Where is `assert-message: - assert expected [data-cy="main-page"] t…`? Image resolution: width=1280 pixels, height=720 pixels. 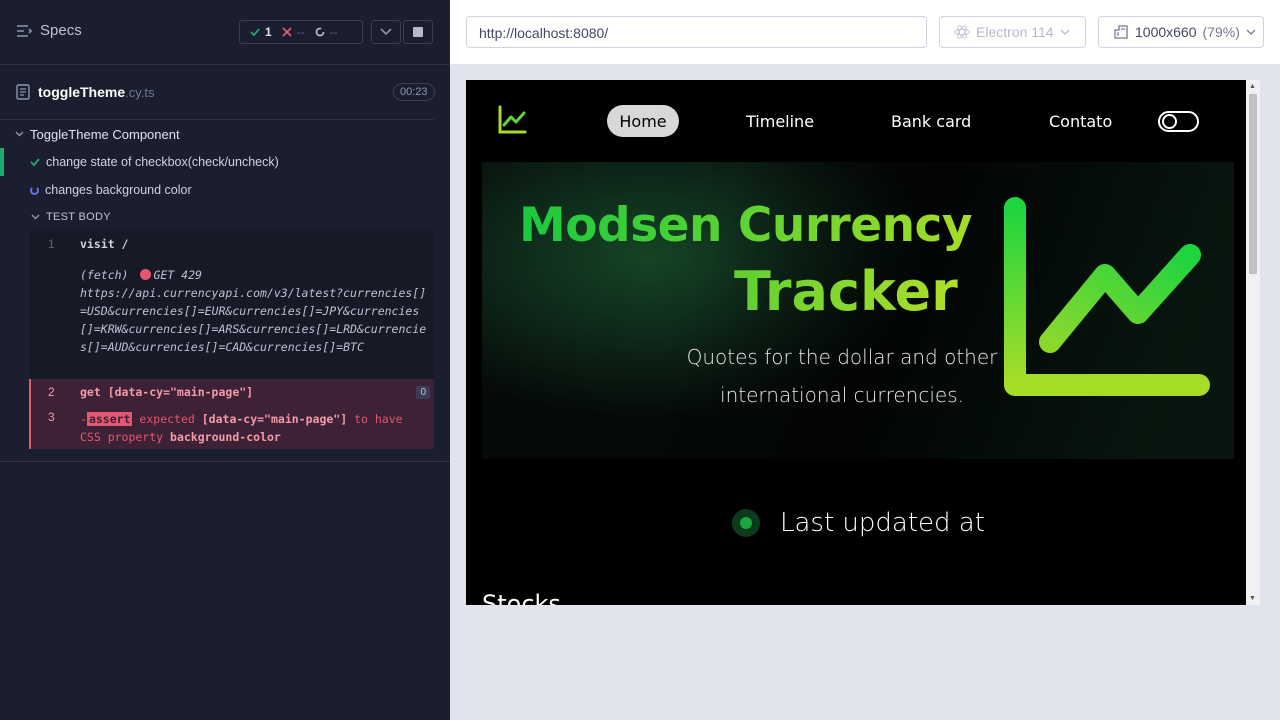
assert-message: - assert expected [data-cy="main-page"] t… is located at coordinates (241, 428).